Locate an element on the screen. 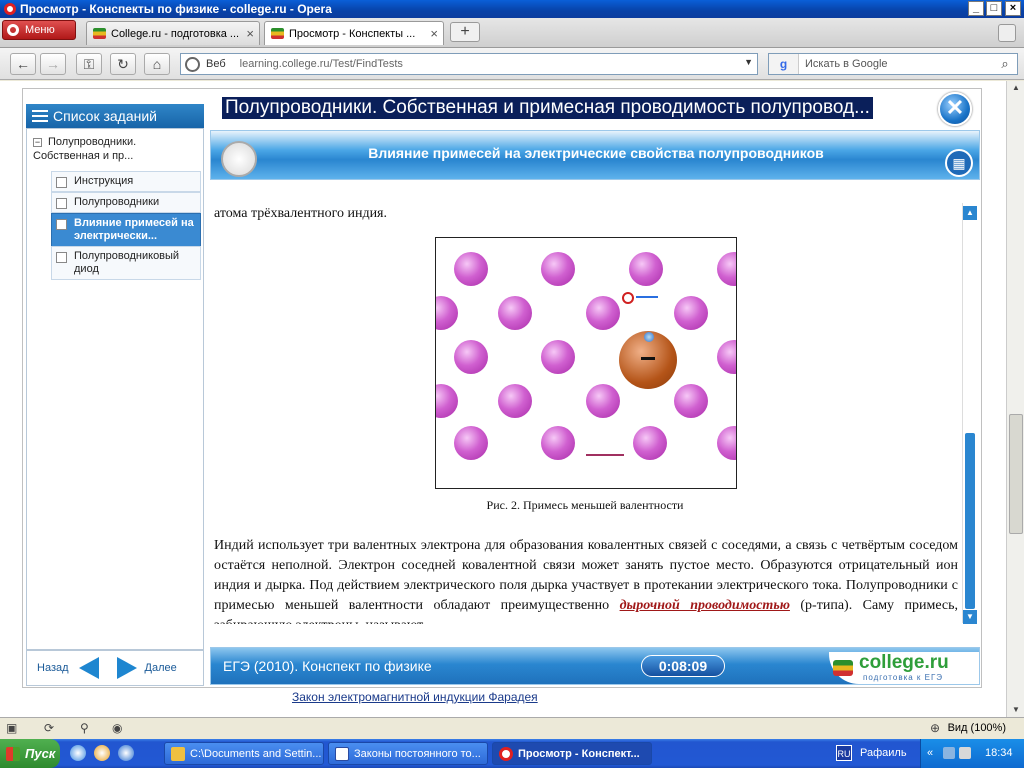 This screenshot has width=1024, height=768. tree-item-semiconductors: Полупроводники is located at coordinates (126, 202).